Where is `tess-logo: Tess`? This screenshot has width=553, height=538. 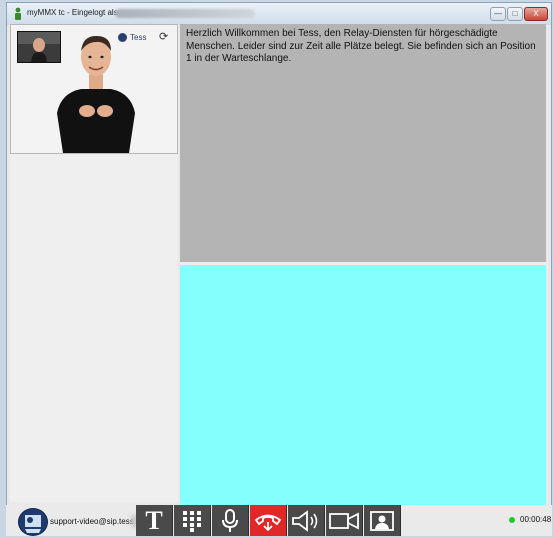
tess-logo: Tess is located at coordinates (132, 38).